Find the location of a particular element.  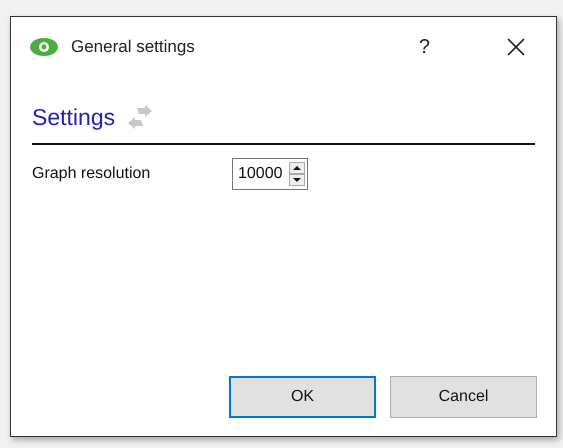

ok-button: OK is located at coordinates (302, 397).